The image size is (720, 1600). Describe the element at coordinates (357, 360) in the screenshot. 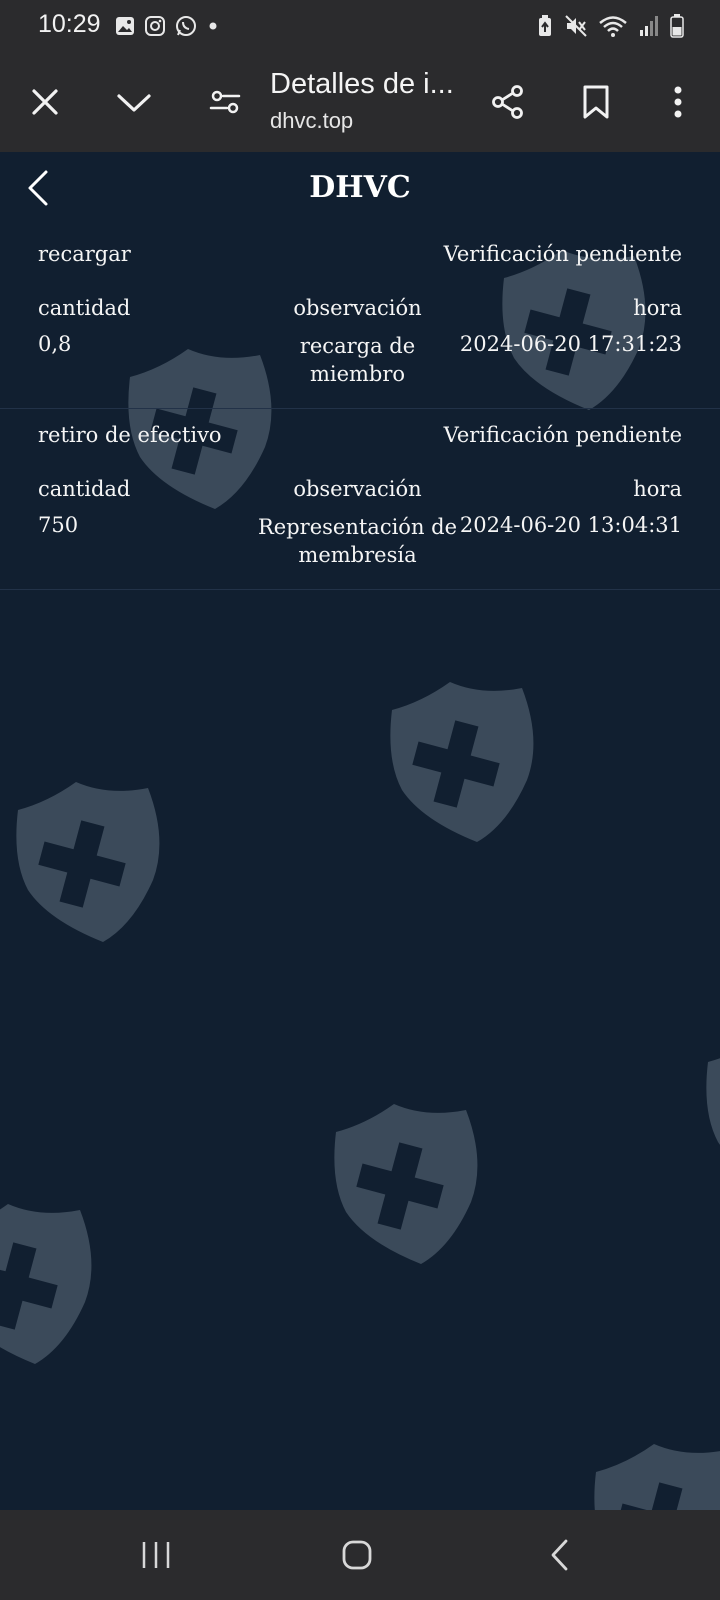

I see `note-value: recarga de miembro` at that location.